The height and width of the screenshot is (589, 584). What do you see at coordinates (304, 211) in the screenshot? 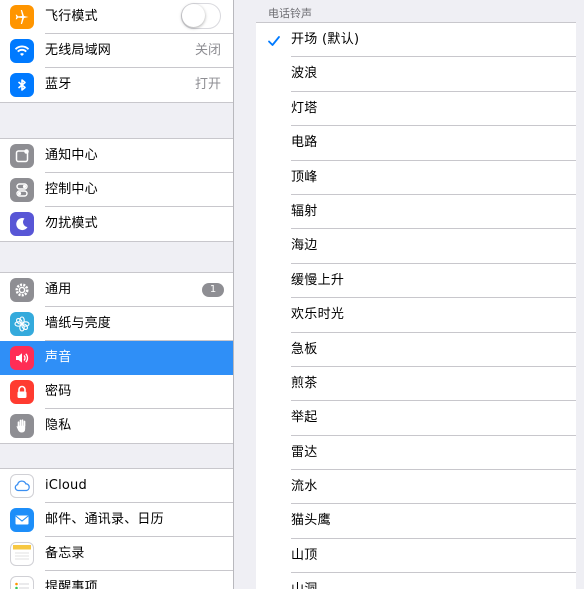
I see `ringtone-name: 辐射` at bounding box center [304, 211].